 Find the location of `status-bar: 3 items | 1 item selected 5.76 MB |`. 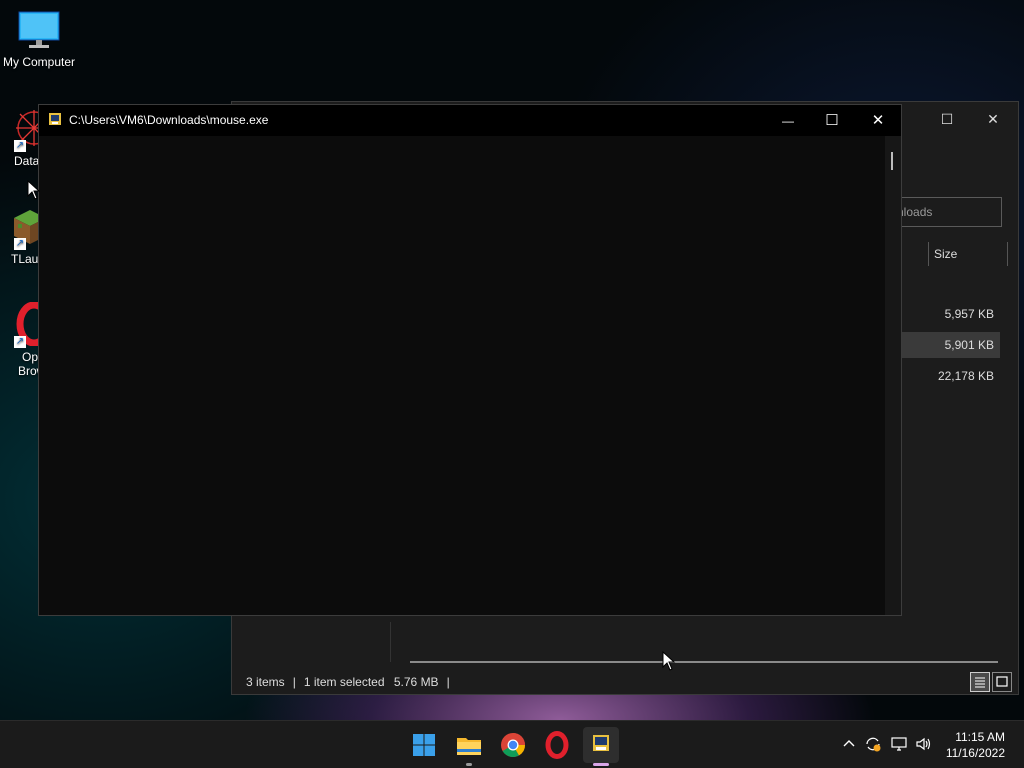

status-bar: 3 items | 1 item selected 5.76 MB | is located at coordinates (352, 682).